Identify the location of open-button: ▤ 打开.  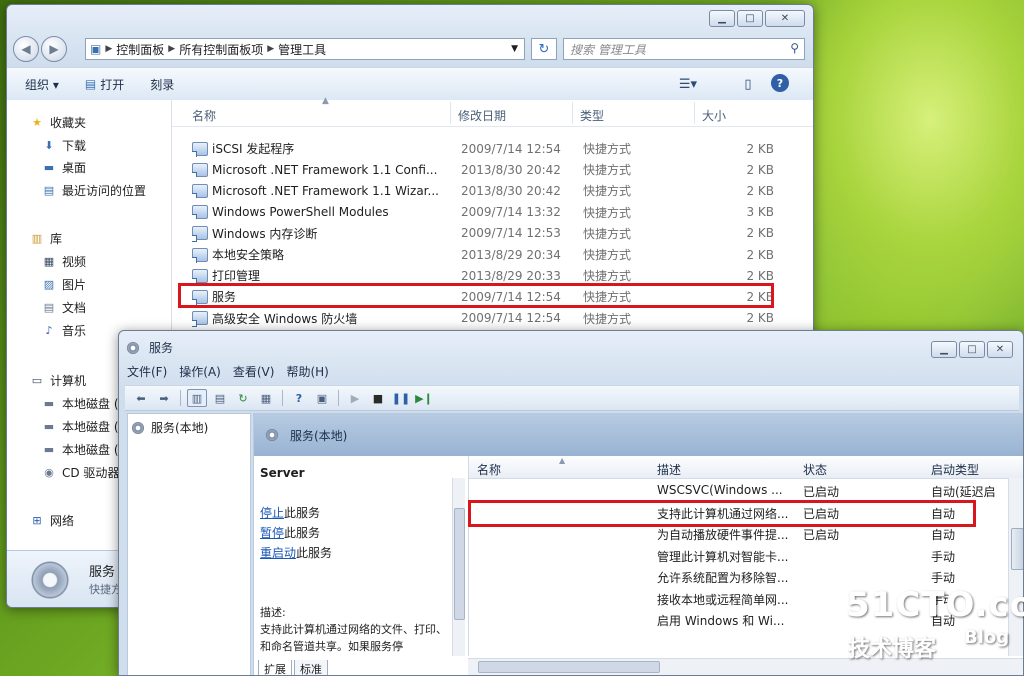
(104, 84).